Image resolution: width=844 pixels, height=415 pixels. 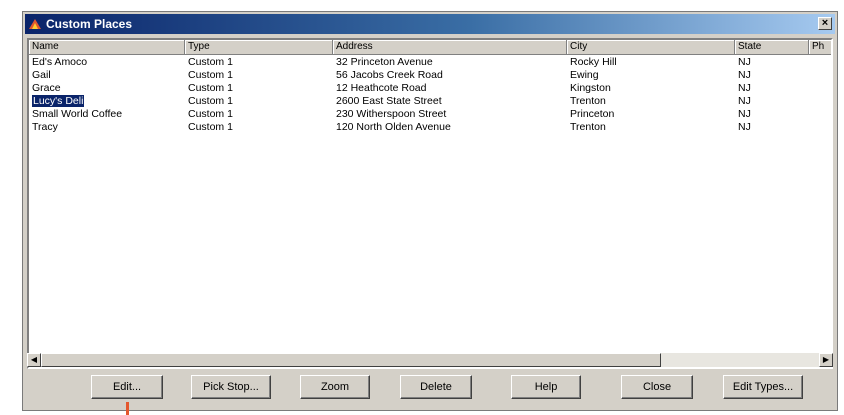 I want to click on cell-address: 2600 East State Street, so click(x=389, y=101).